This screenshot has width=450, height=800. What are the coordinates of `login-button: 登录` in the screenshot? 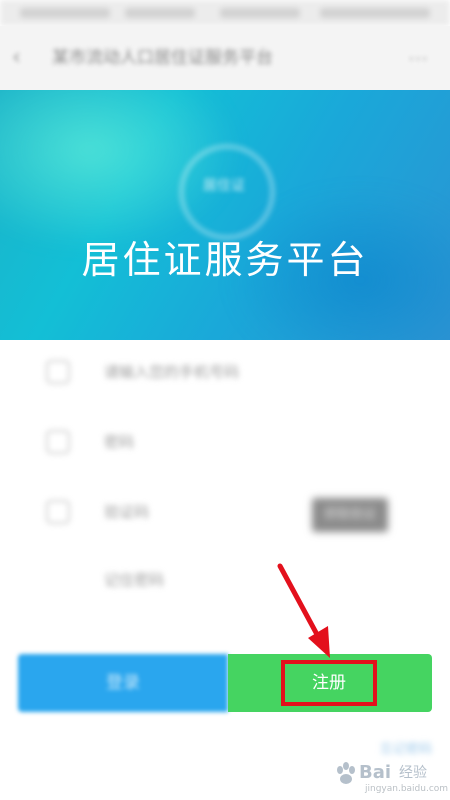 It's located at (123, 683).